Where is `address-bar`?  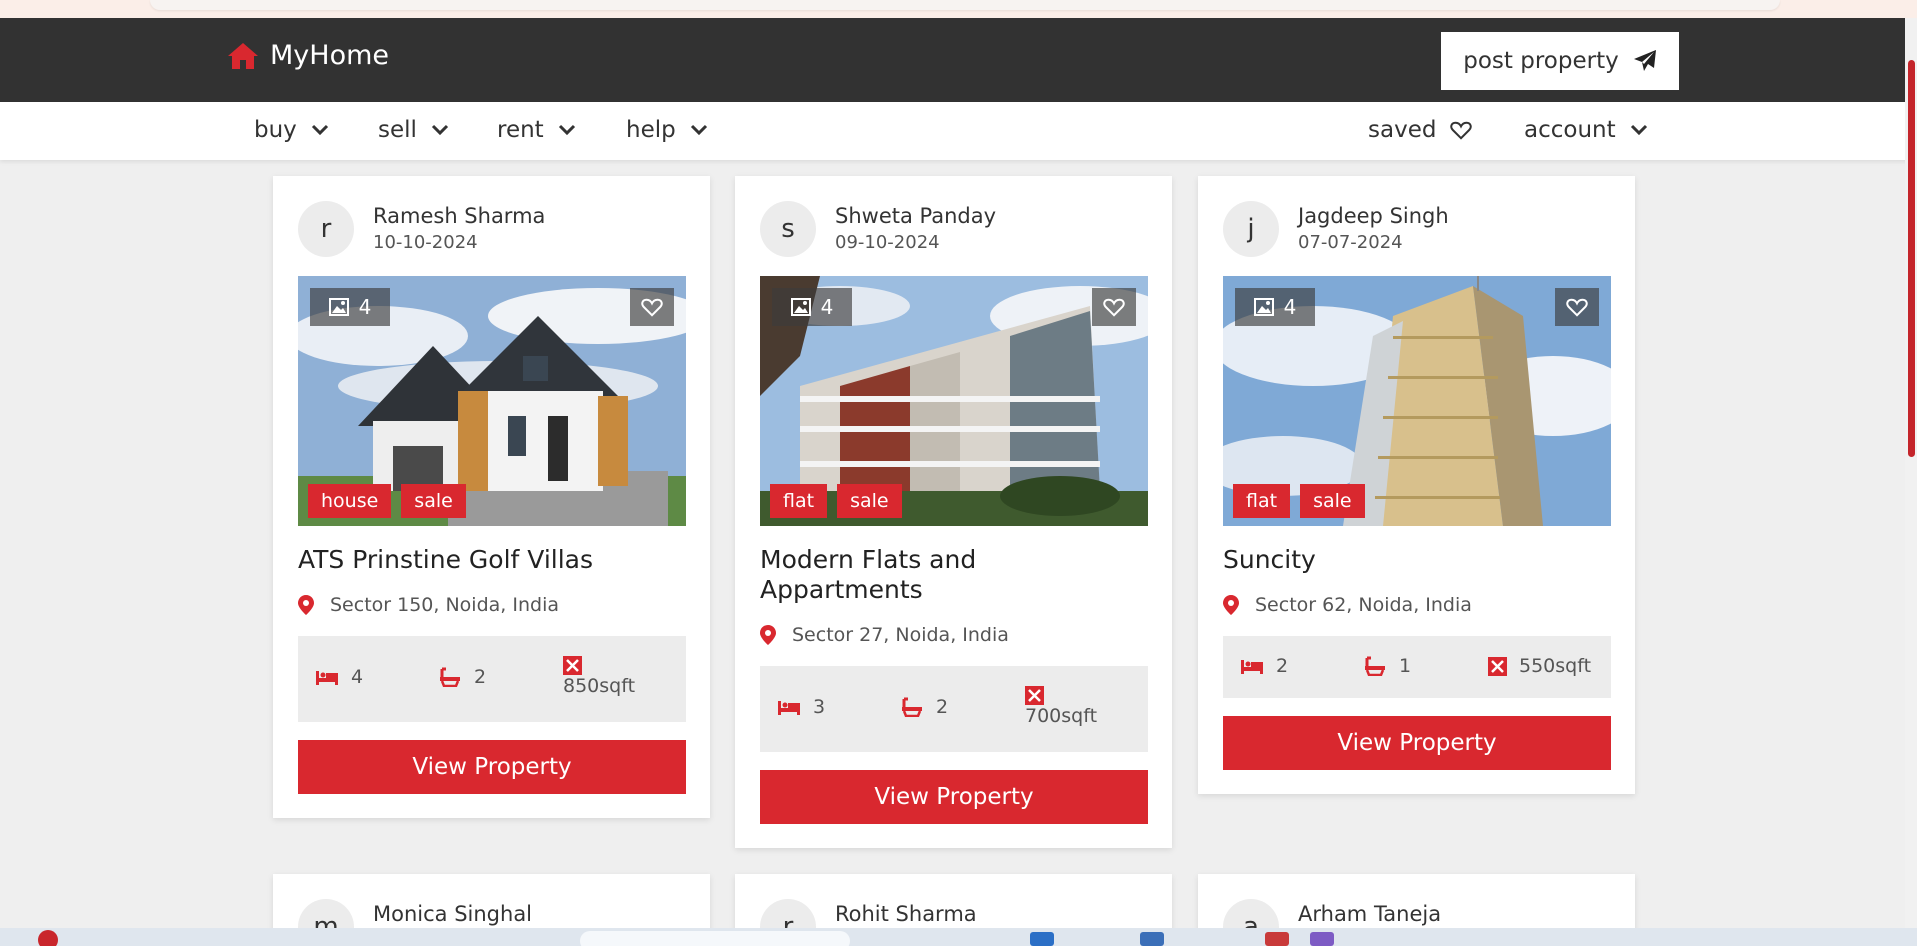 address-bar is located at coordinates (965, 5).